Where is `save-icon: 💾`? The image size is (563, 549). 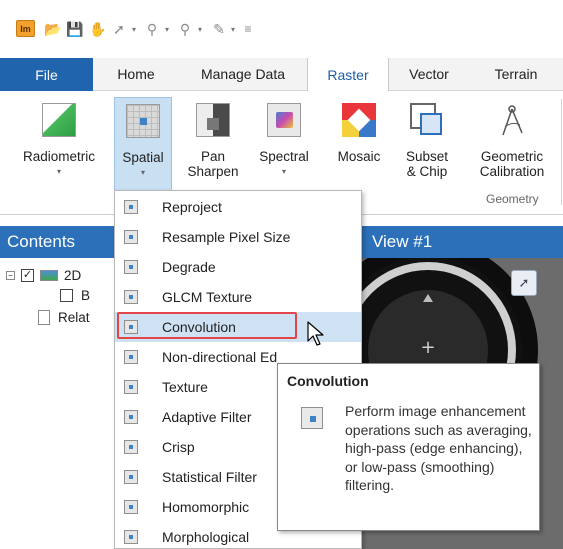 save-icon: 💾 is located at coordinates (75, 29).